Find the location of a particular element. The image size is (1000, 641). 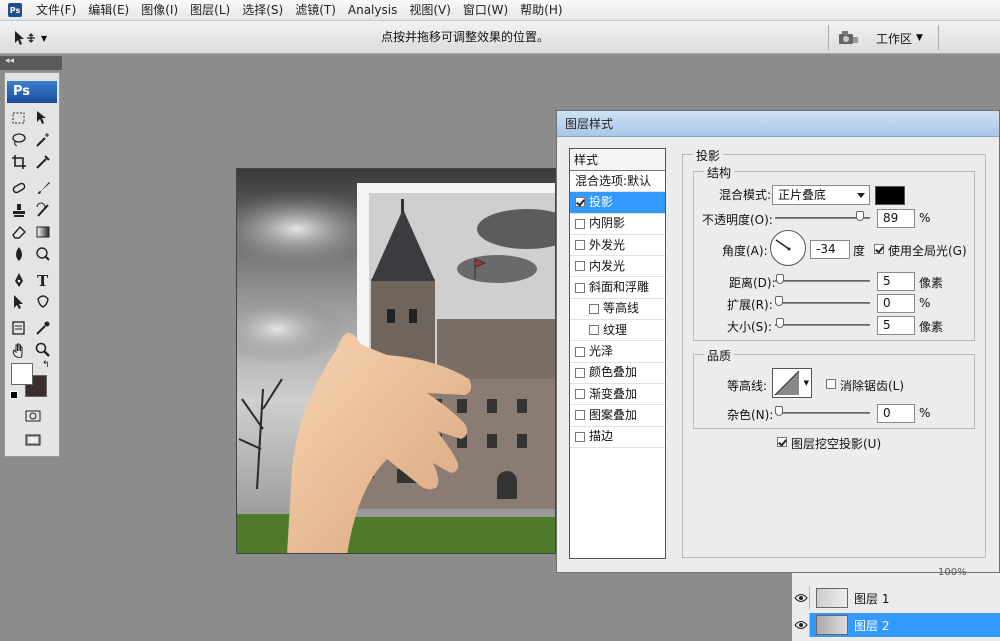

gradient-tool-icon is located at coordinates (43, 232).